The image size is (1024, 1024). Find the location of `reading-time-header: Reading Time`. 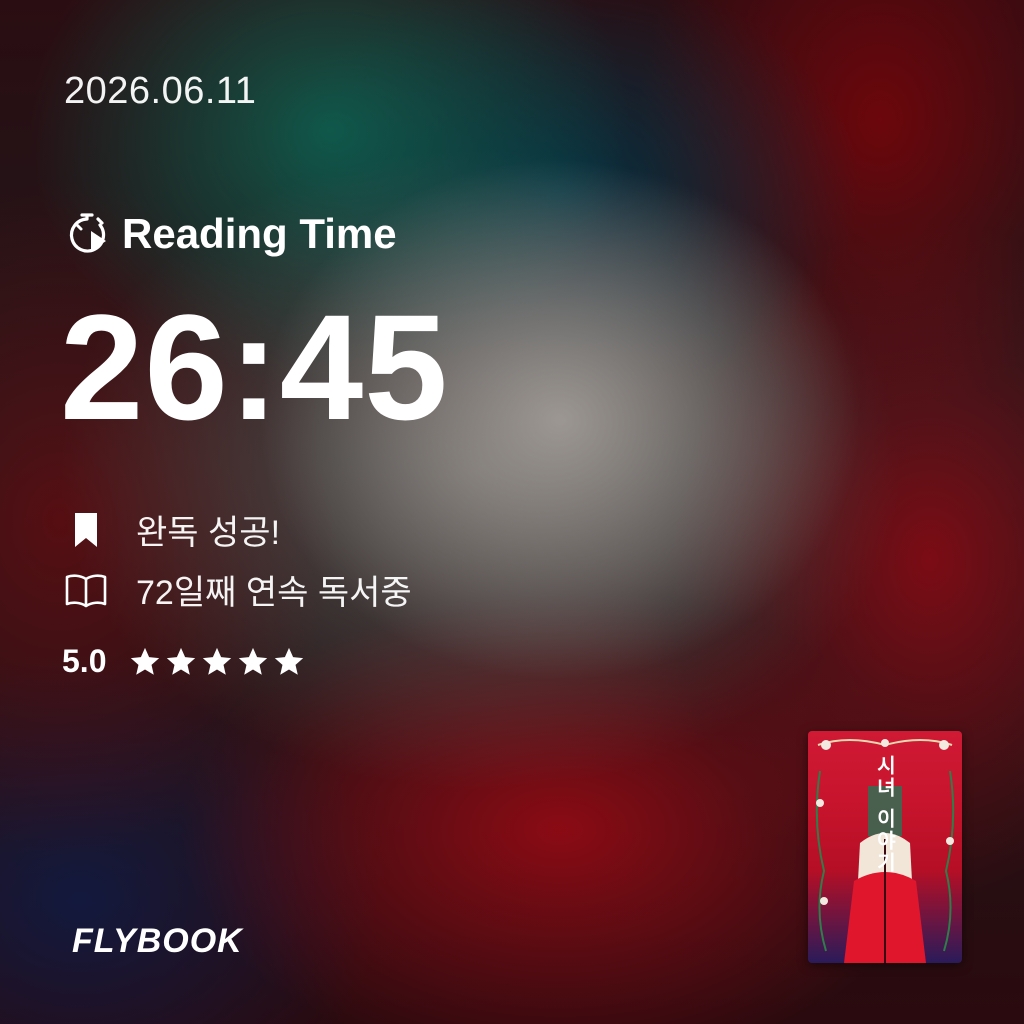

reading-time-header: Reading Time is located at coordinates (230, 234).